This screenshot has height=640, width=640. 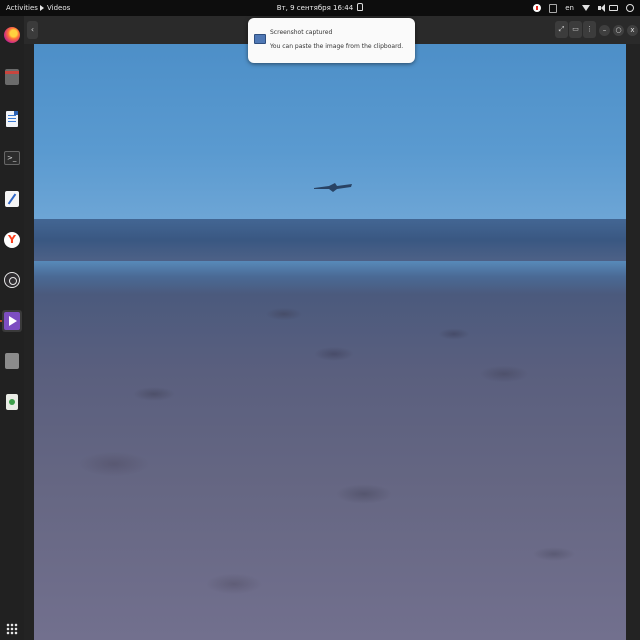 I want to click on app-menu-button: Videos, so click(x=55, y=8).